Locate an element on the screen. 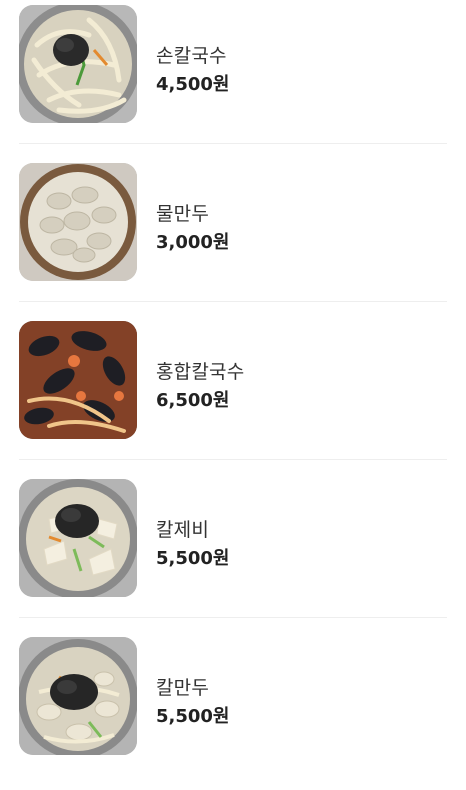  menu-item-name: 칼제비 is located at coordinates (183, 530).